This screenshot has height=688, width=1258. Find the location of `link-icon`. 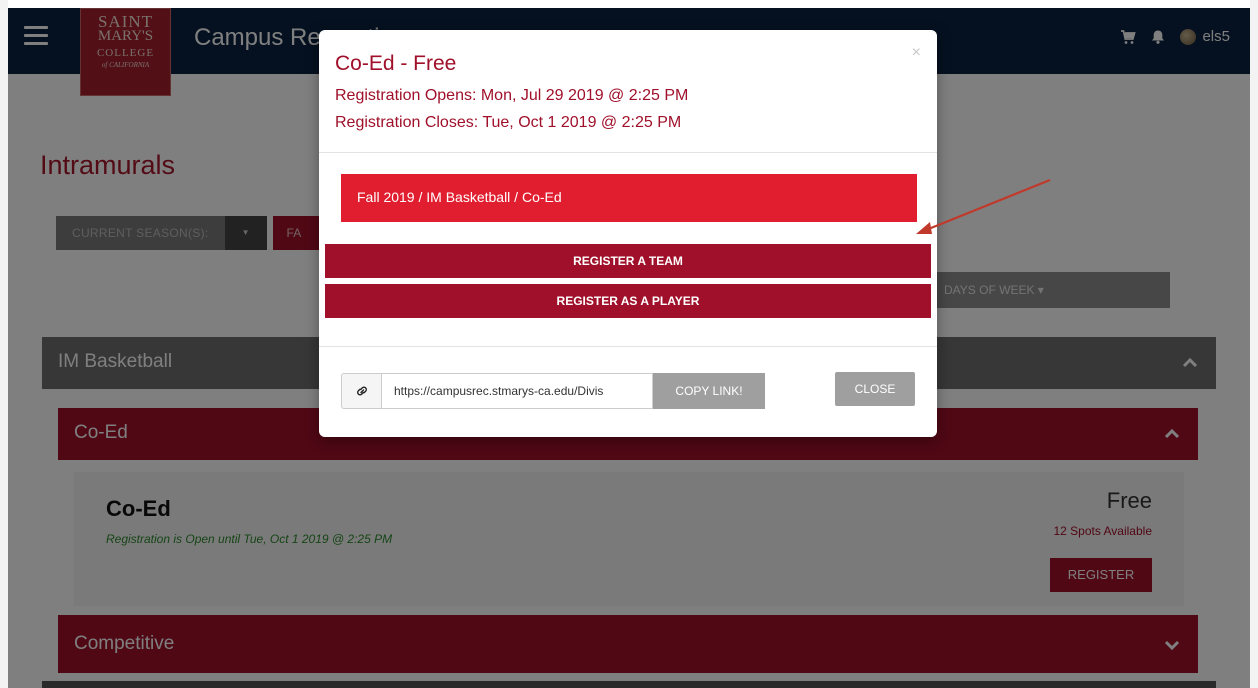

link-icon is located at coordinates (361, 391).